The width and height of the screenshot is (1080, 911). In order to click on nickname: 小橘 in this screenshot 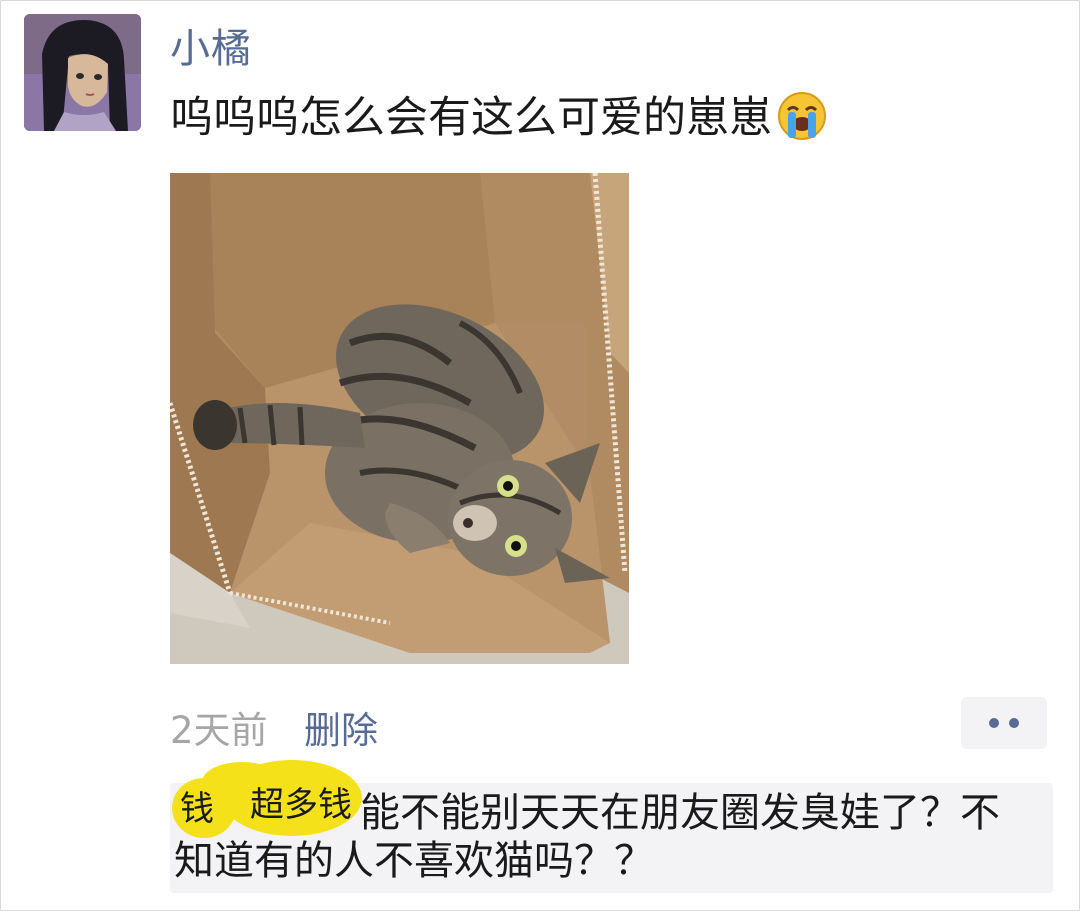, I will do `click(211, 45)`.